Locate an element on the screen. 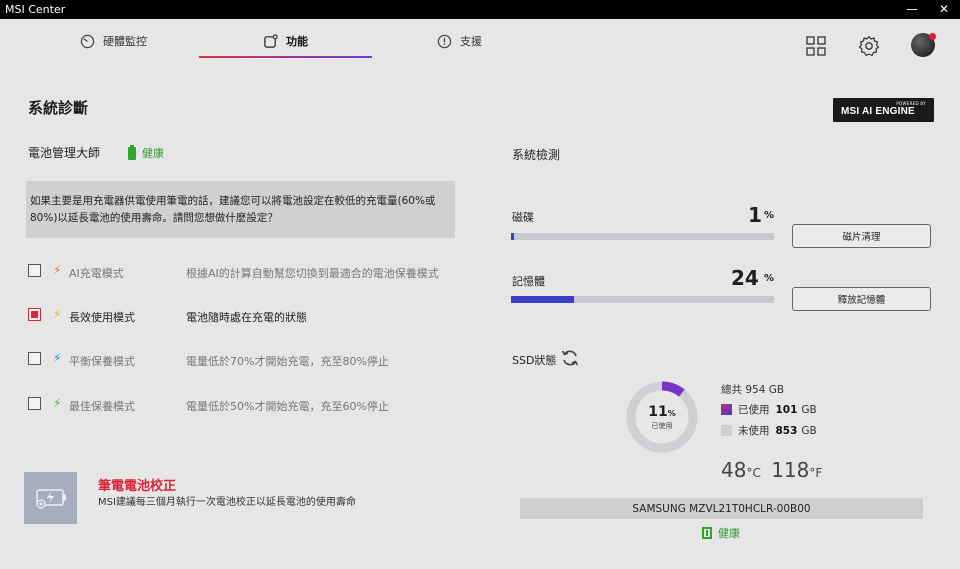 The height and width of the screenshot is (569, 960). option-label: 長效使用模式 is located at coordinates (102, 317).